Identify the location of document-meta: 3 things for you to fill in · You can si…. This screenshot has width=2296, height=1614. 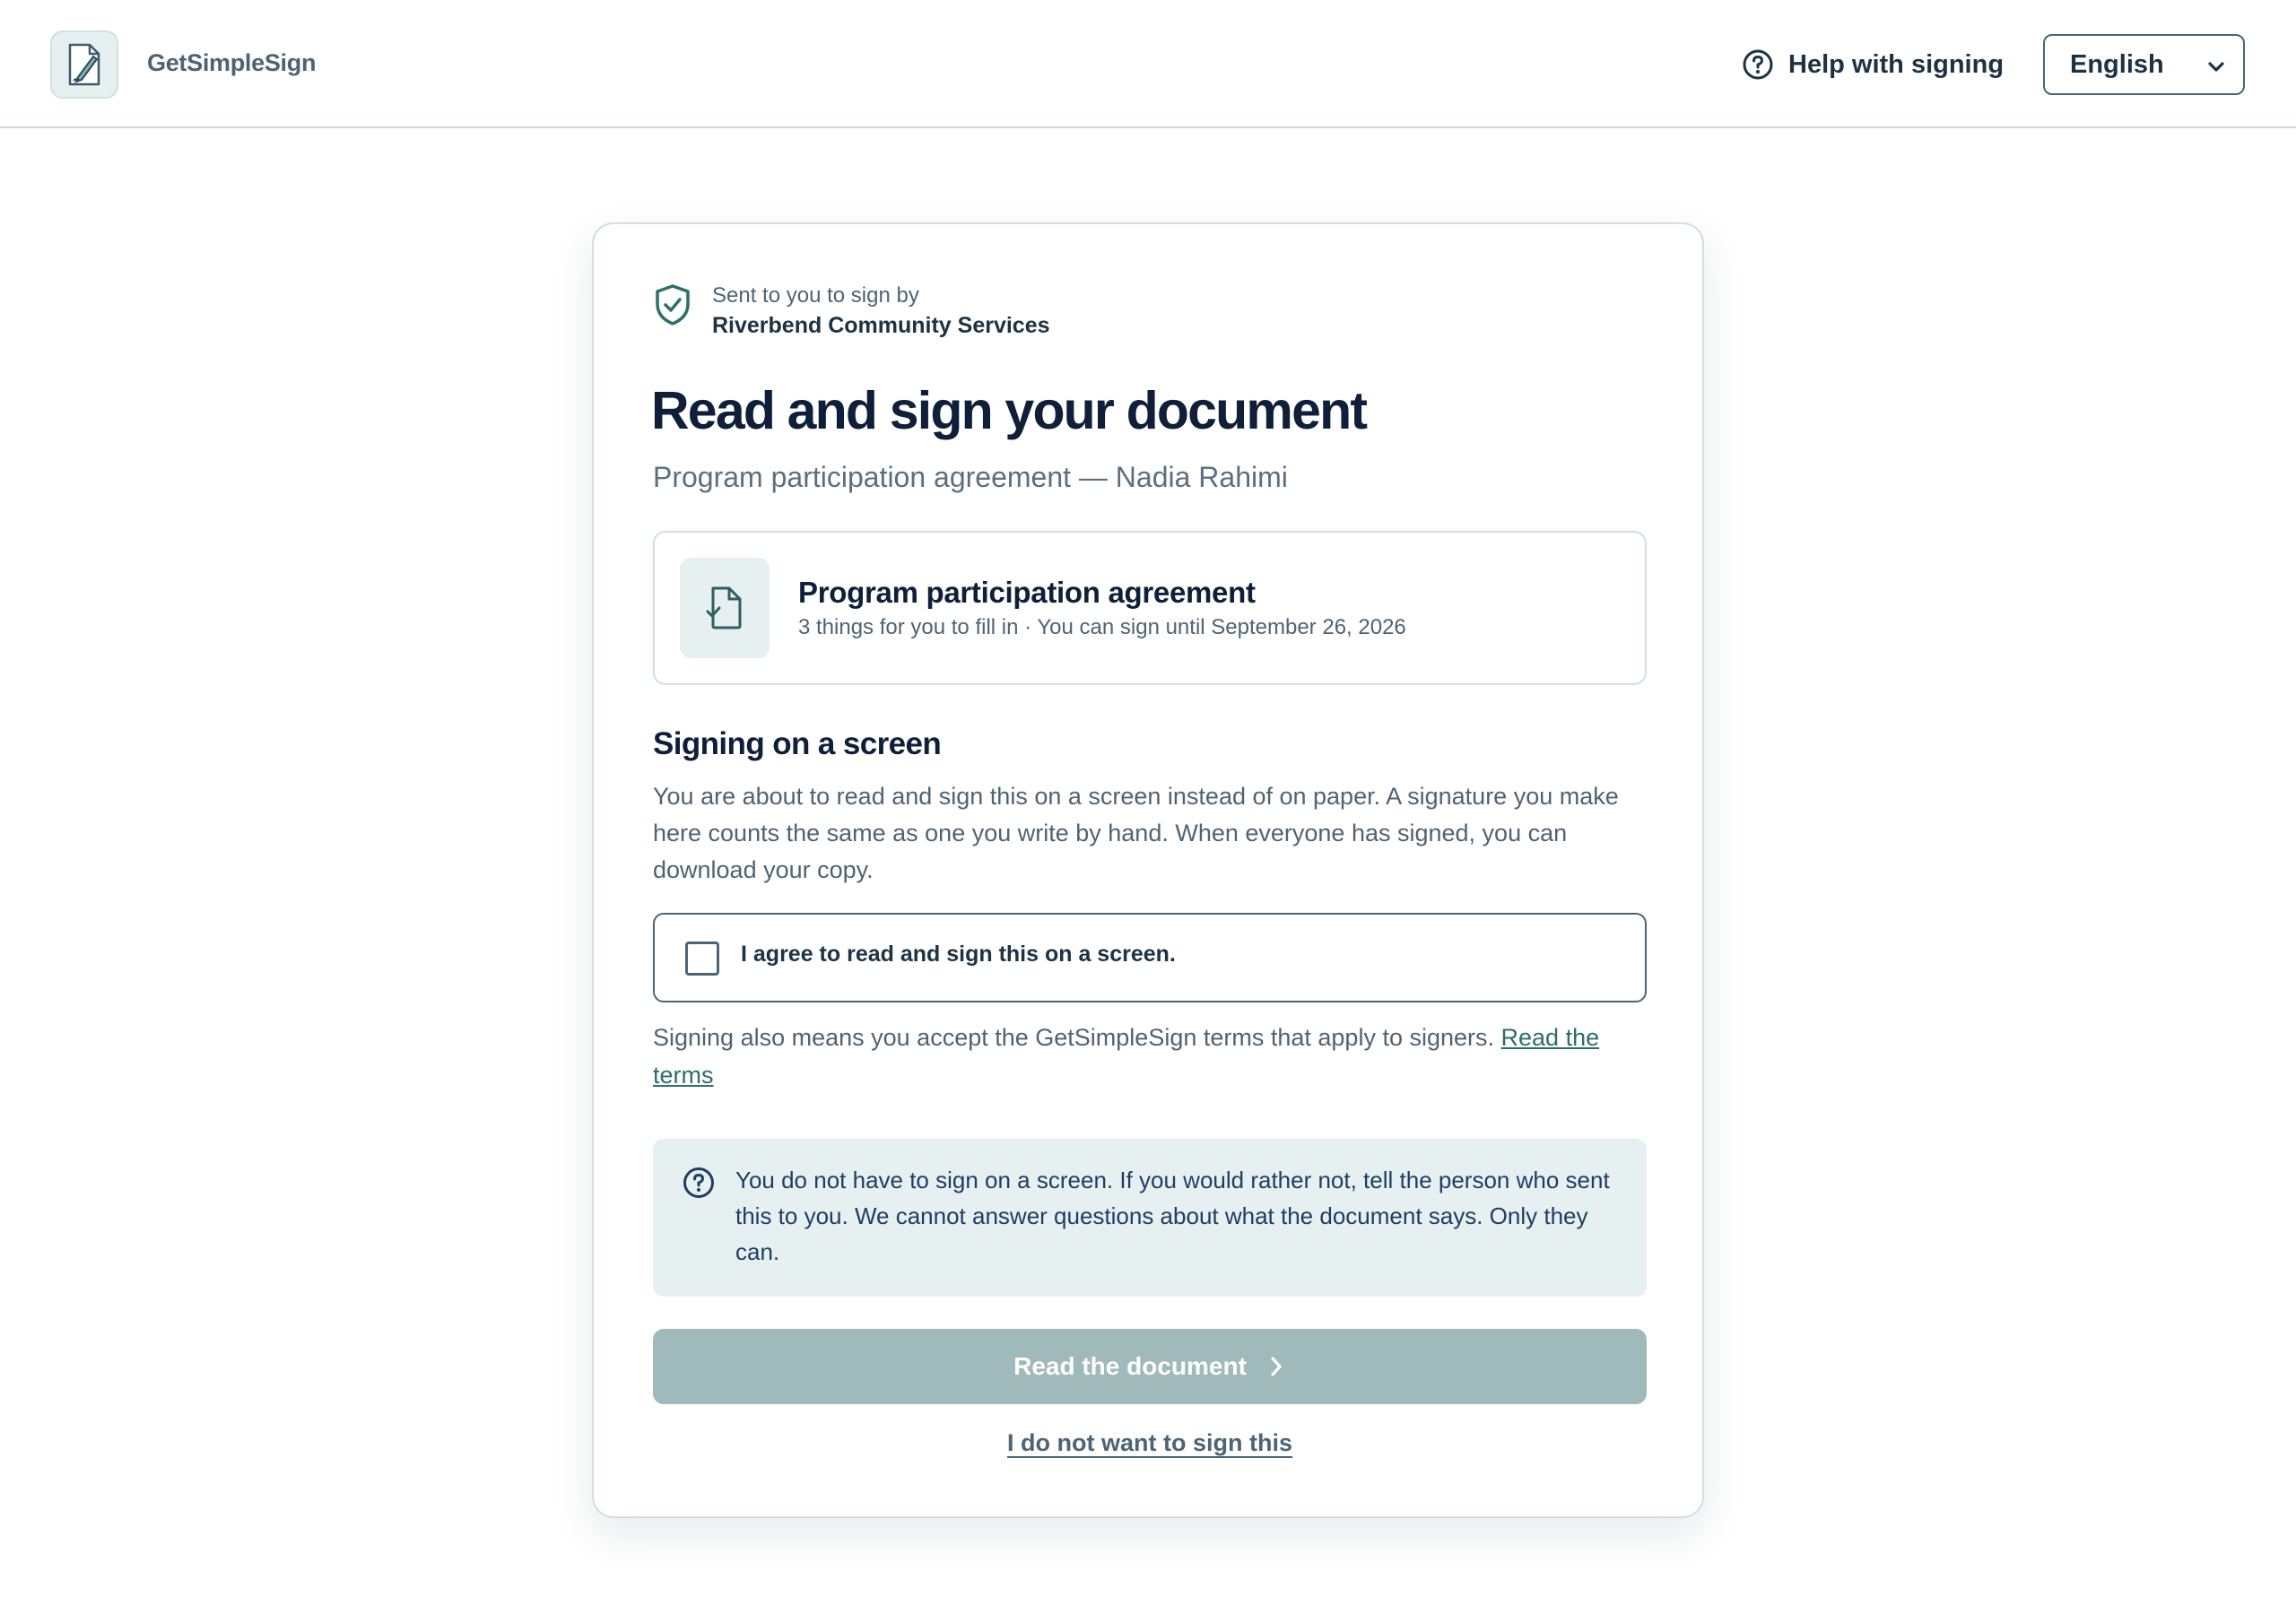
(1102, 627).